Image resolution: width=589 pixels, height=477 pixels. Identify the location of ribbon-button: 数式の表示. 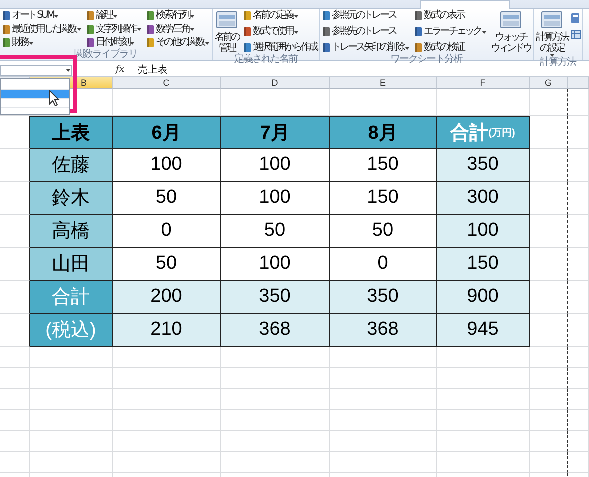
(450, 16).